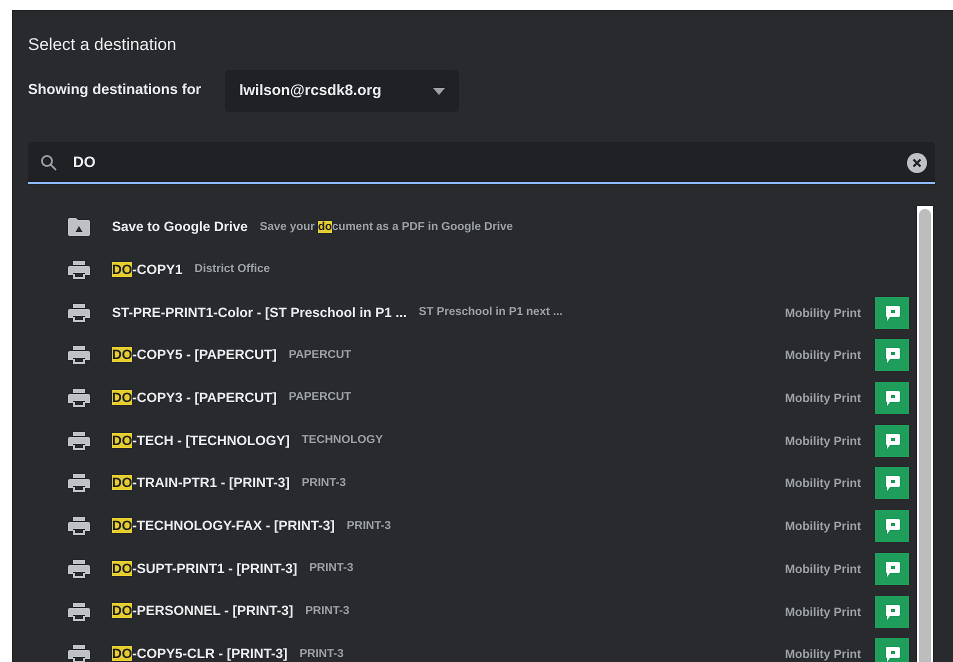 The image size is (953, 662). What do you see at coordinates (194, 355) in the screenshot?
I see `destination-name: DO-COPY5 - [PAPERCUT]` at bounding box center [194, 355].